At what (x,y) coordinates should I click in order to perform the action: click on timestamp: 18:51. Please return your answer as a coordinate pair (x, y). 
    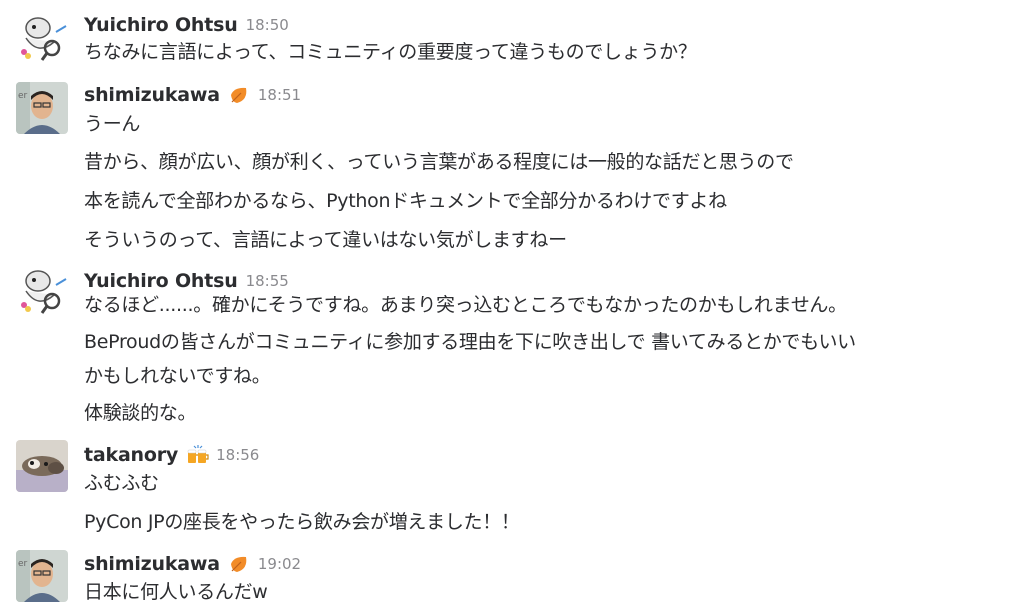
    Looking at the image, I should click on (279, 95).